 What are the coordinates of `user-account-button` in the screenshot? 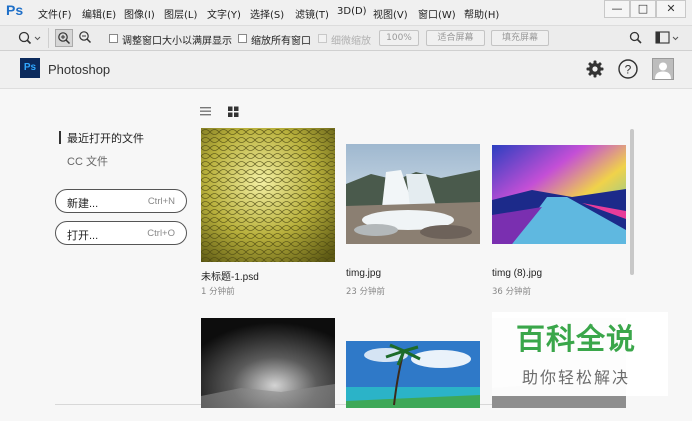 It's located at (663, 69).